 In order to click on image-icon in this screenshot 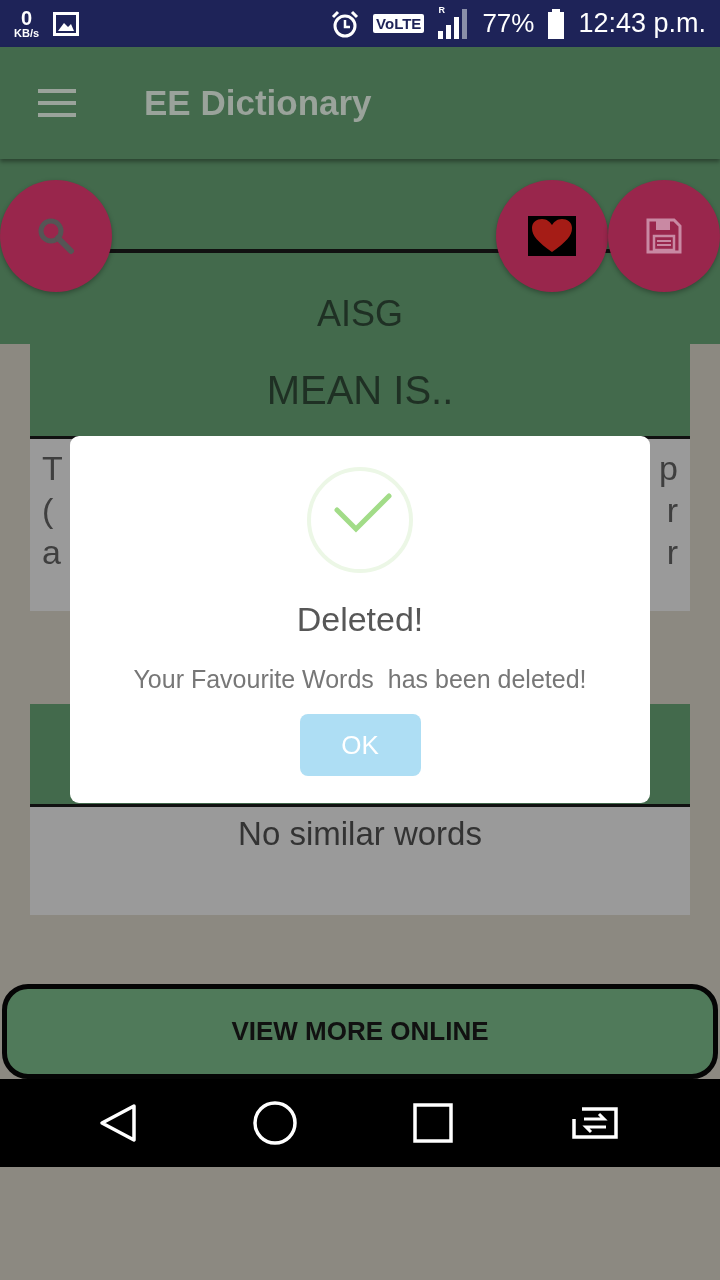, I will do `click(66, 23)`.